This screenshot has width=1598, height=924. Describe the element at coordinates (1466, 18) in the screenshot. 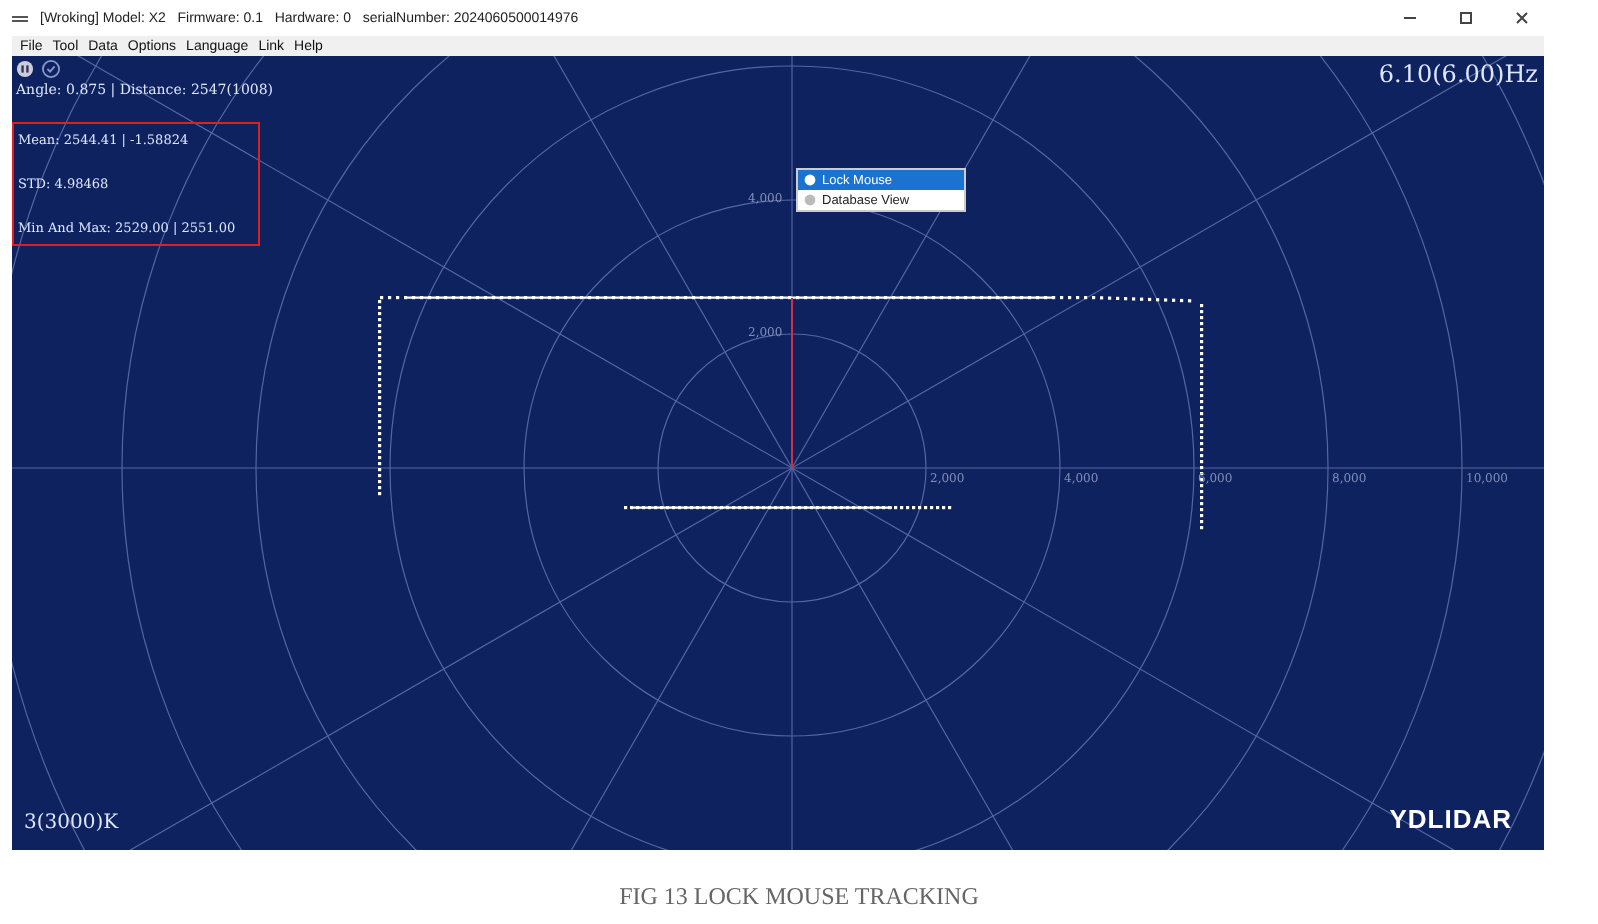

I see `maximize-icon` at that location.